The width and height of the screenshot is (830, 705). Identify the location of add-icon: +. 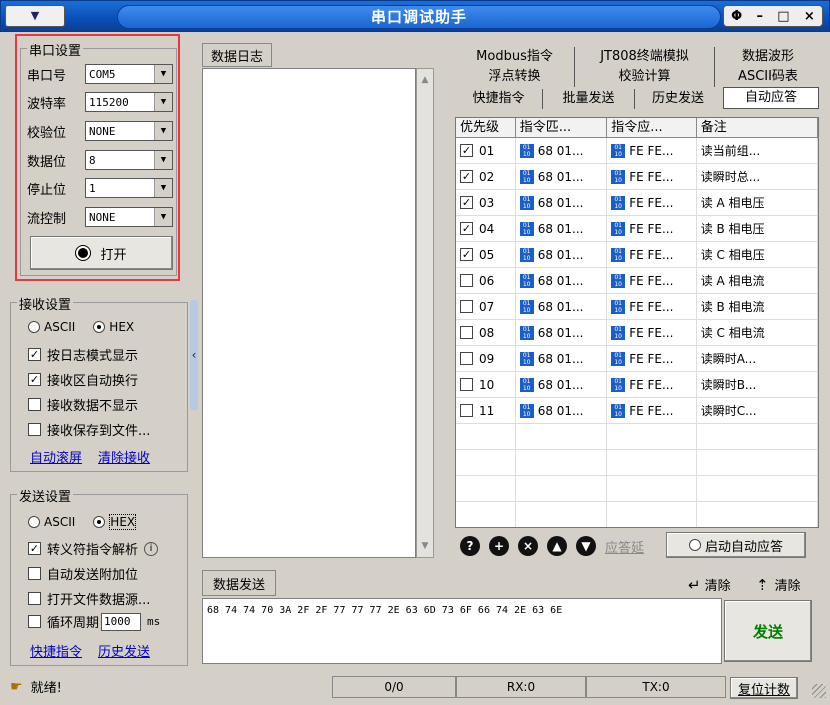
(499, 546).